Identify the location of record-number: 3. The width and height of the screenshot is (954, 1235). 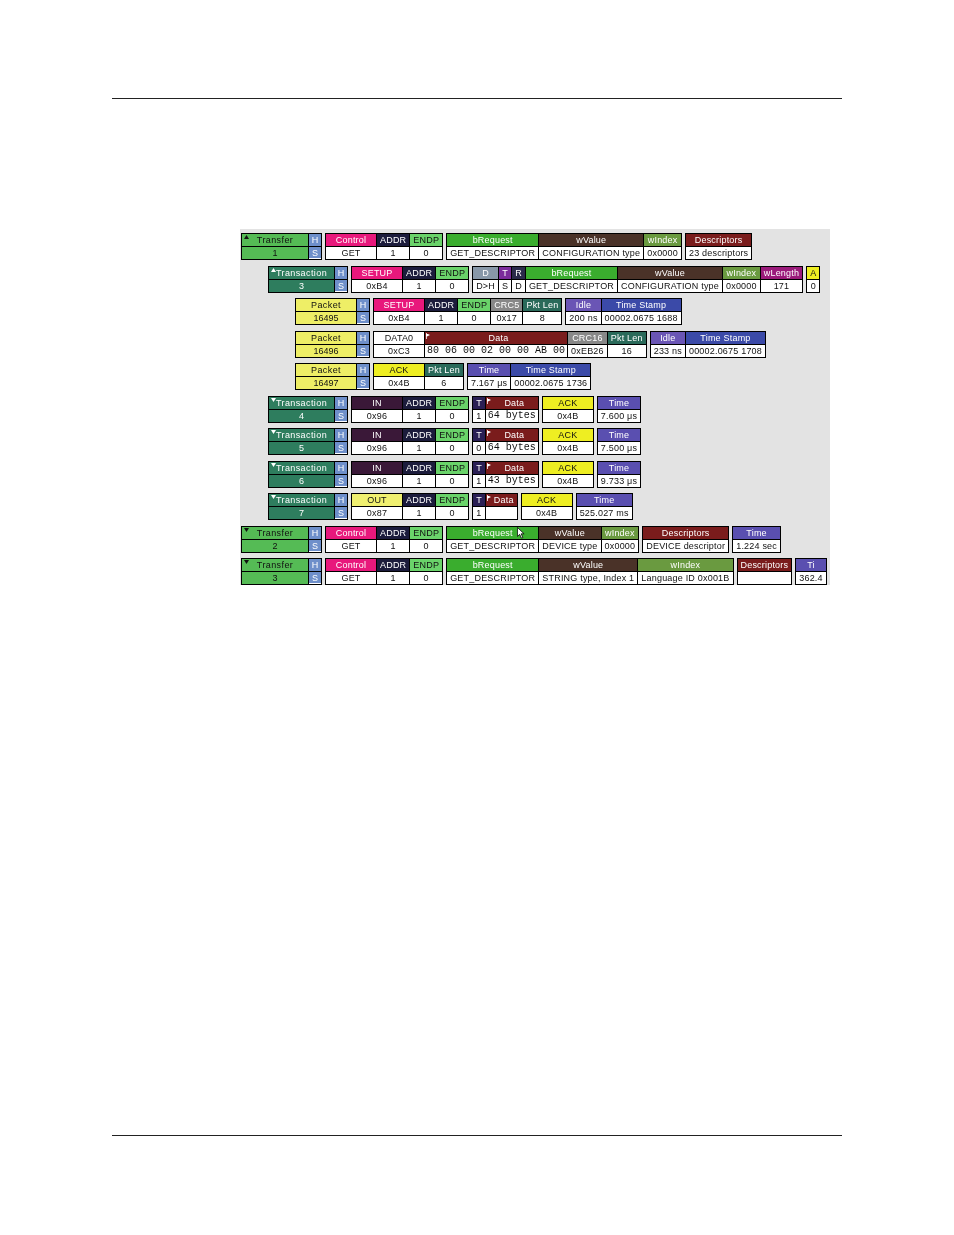
(275, 577).